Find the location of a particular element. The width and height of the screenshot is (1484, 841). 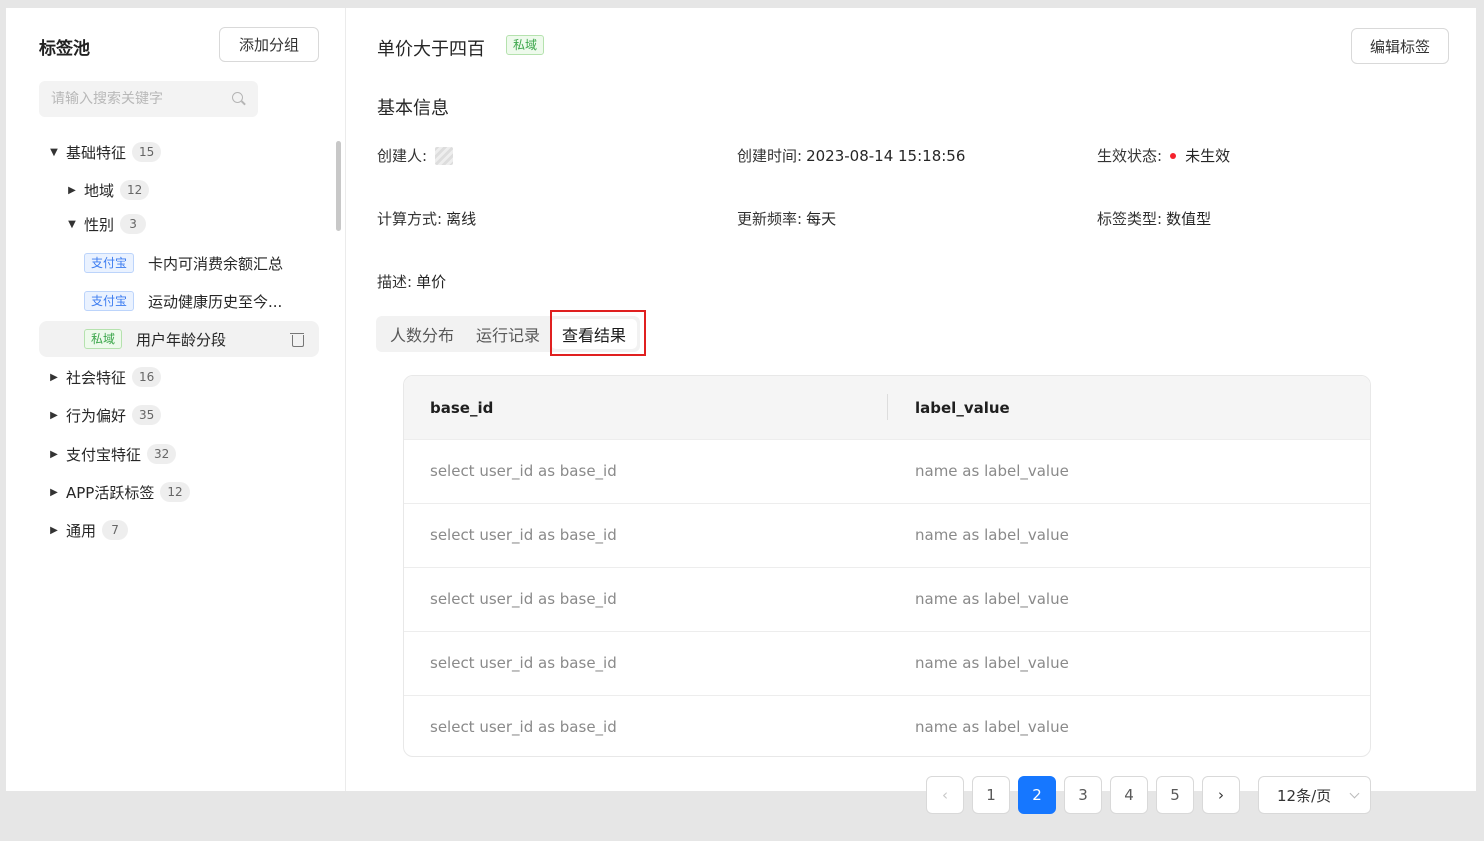

tree-group-label: 社会特征 is located at coordinates (96, 377).